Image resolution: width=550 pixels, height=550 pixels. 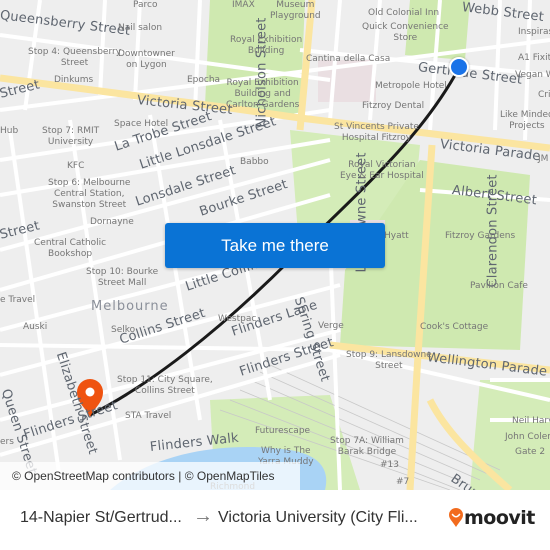 What do you see at coordinates (203, 516) in the screenshot?
I see `arrow-right-icon: →` at bounding box center [203, 516].